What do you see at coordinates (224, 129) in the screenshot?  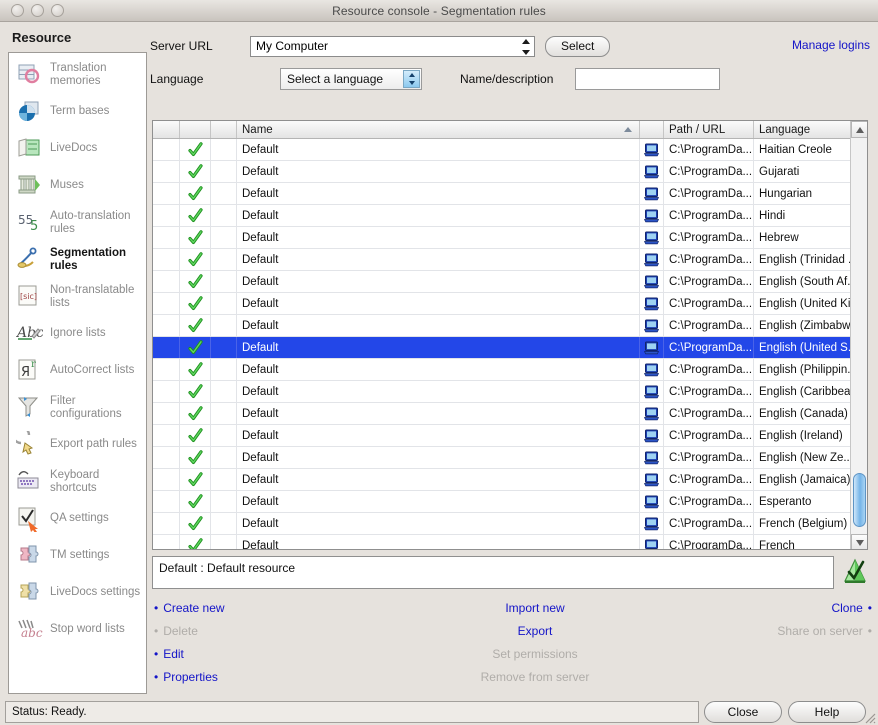 I see `column-header-lock` at bounding box center [224, 129].